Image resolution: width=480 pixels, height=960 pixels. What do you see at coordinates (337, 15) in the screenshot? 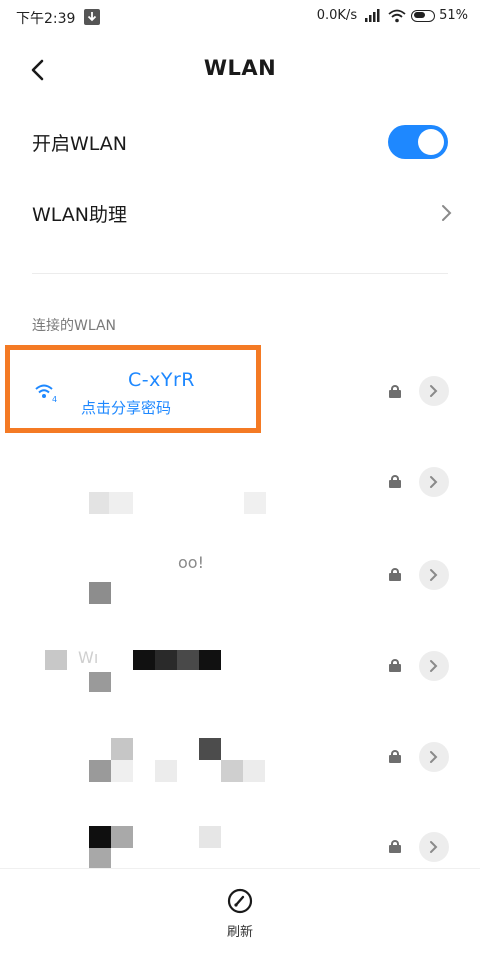
I see `network-speed: 0.0K/s` at bounding box center [337, 15].